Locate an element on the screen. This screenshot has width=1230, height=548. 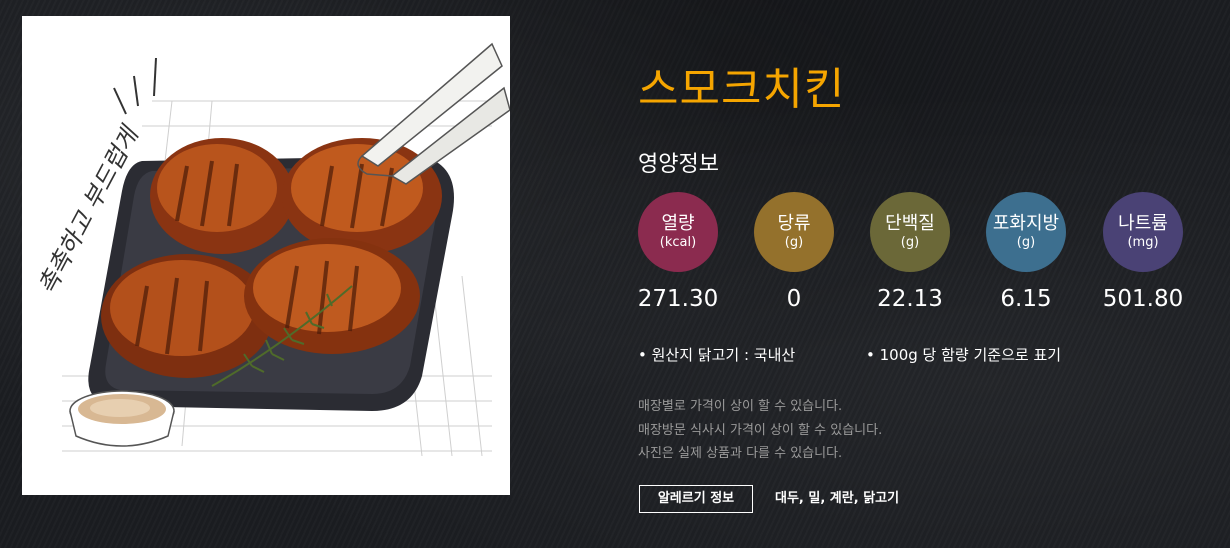
allergy-list: 대두, 밀, 계란, 닭고기 is located at coordinates (837, 498).